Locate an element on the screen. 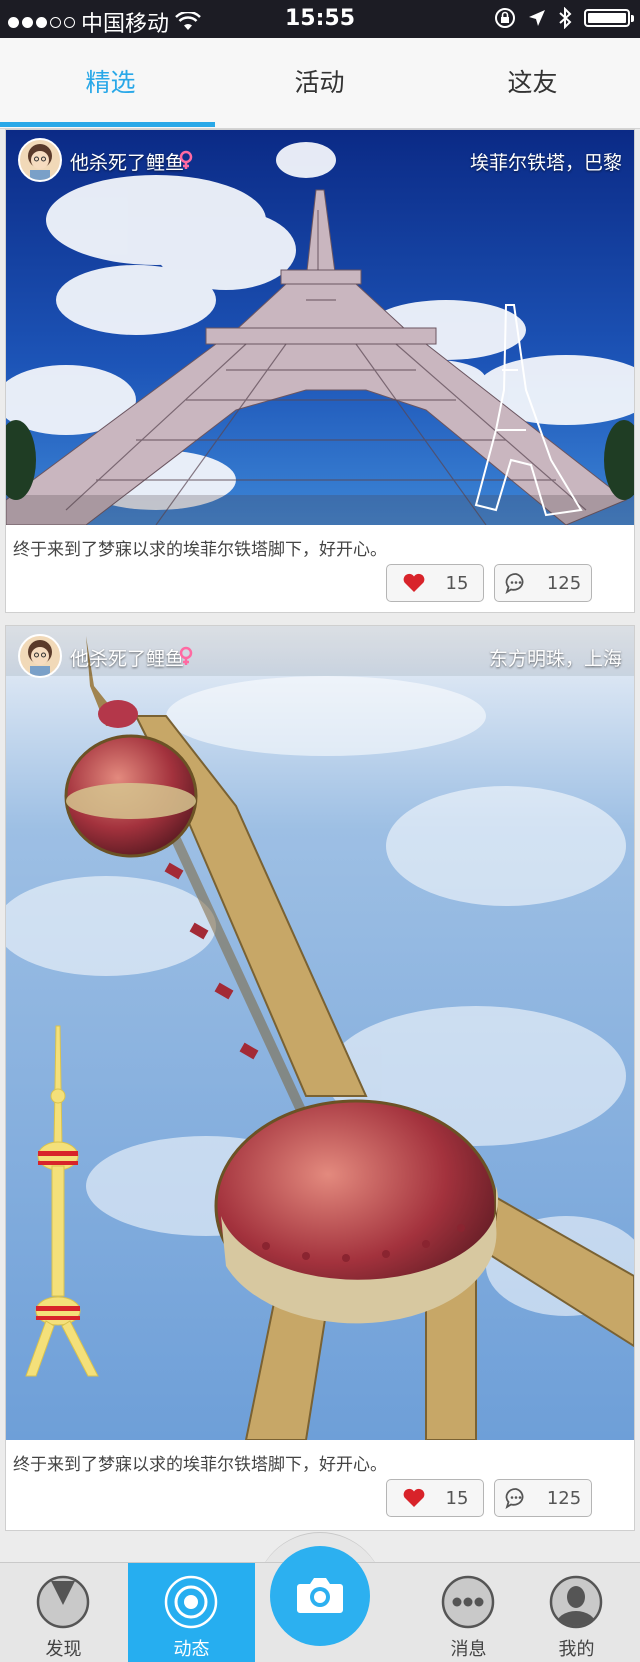 Image resolution: width=640 pixels, height=1662 pixels. tab-activities: 活动 is located at coordinates (319, 83).